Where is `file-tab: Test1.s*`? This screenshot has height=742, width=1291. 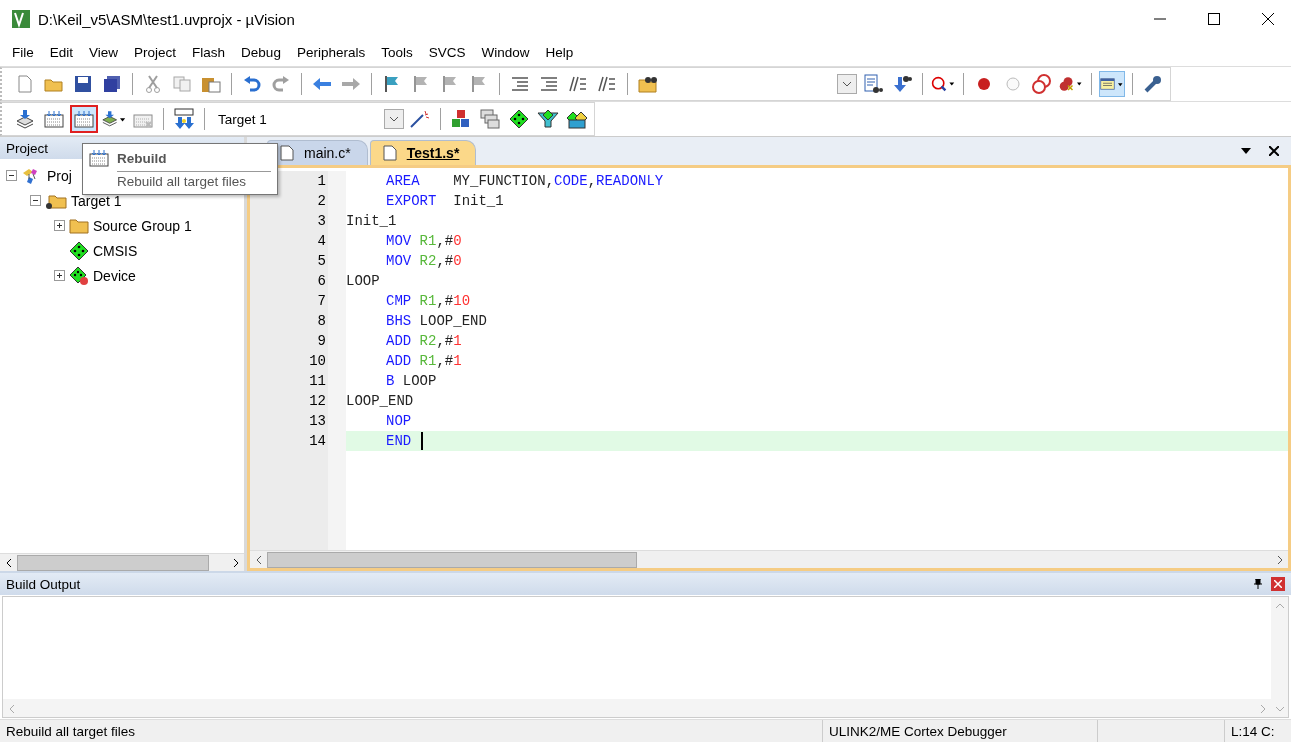
file-tab: Test1.s* is located at coordinates (423, 152).